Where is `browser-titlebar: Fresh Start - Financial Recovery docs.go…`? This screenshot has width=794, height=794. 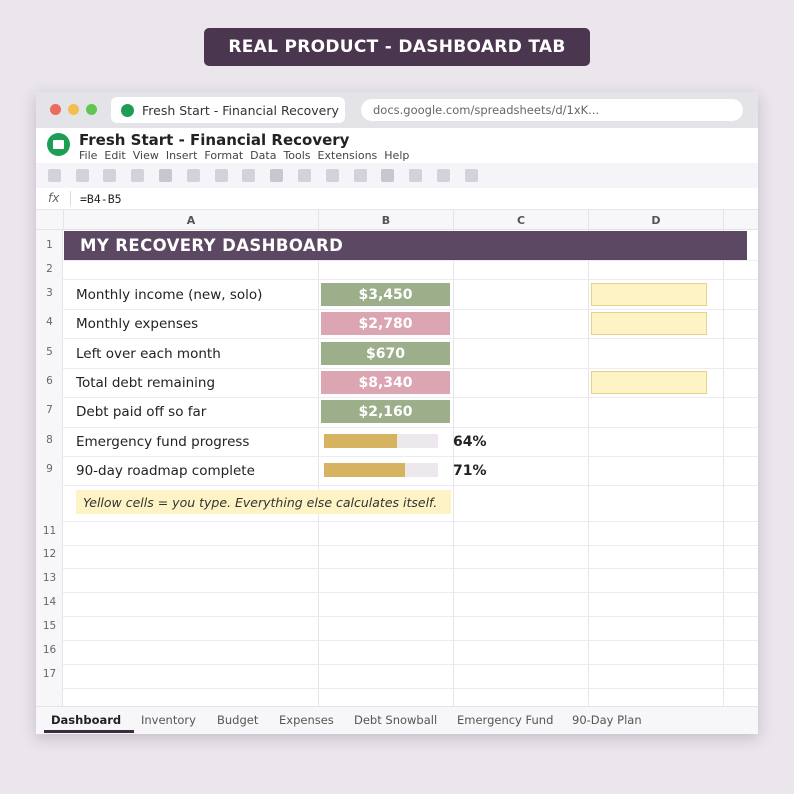 browser-titlebar: Fresh Start - Financial Recovery docs.go… is located at coordinates (397, 110).